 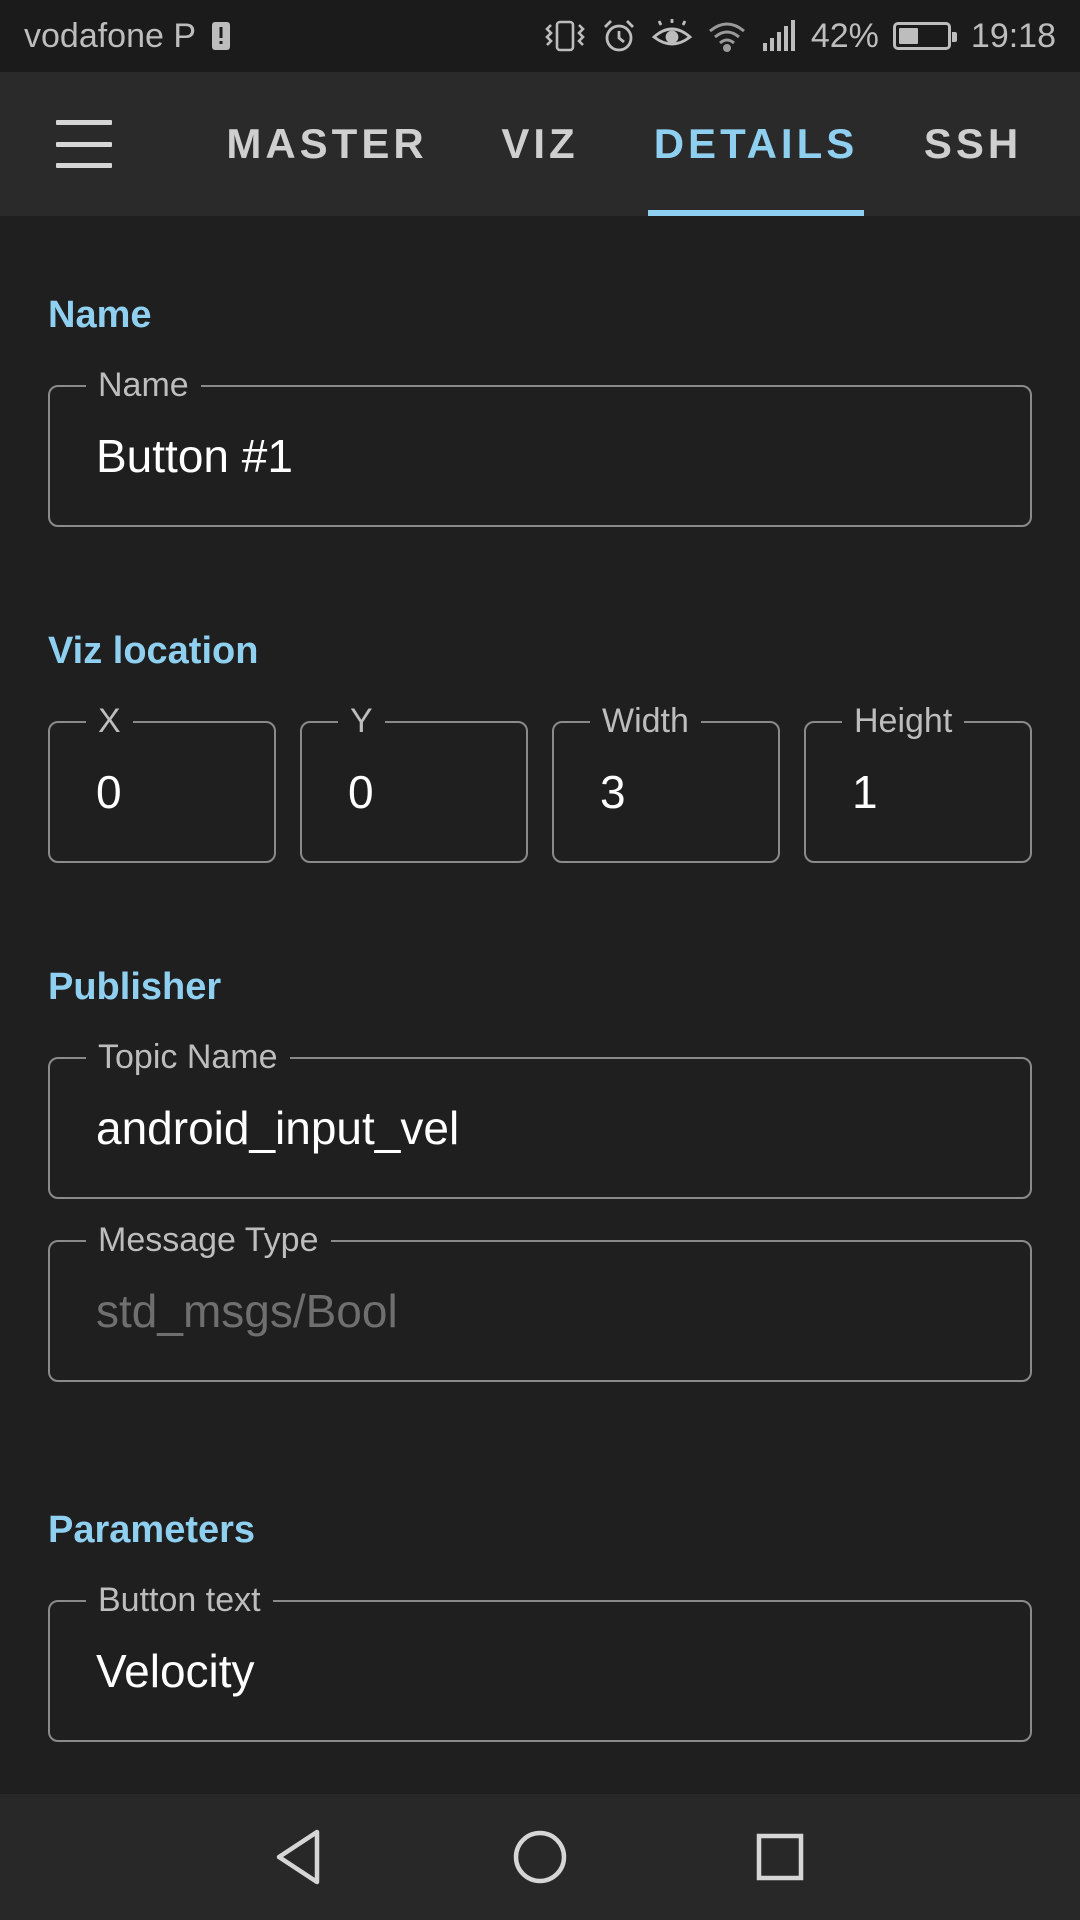 I want to click on field-label: X, so click(x=109, y=721).